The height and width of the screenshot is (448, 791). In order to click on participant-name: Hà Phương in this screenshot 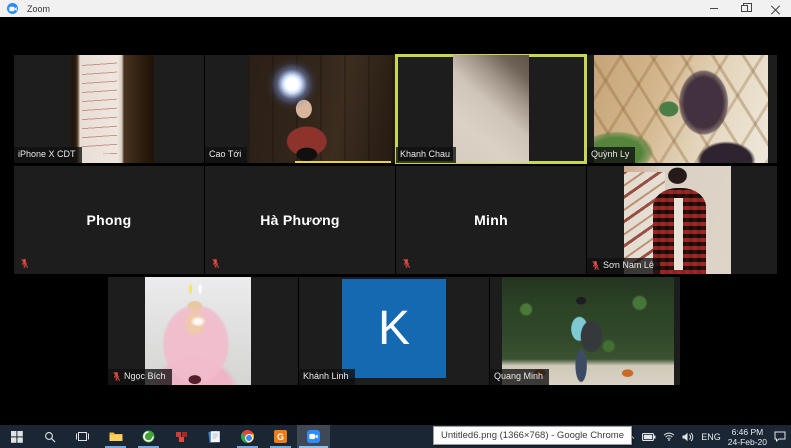, I will do `click(300, 220)`.